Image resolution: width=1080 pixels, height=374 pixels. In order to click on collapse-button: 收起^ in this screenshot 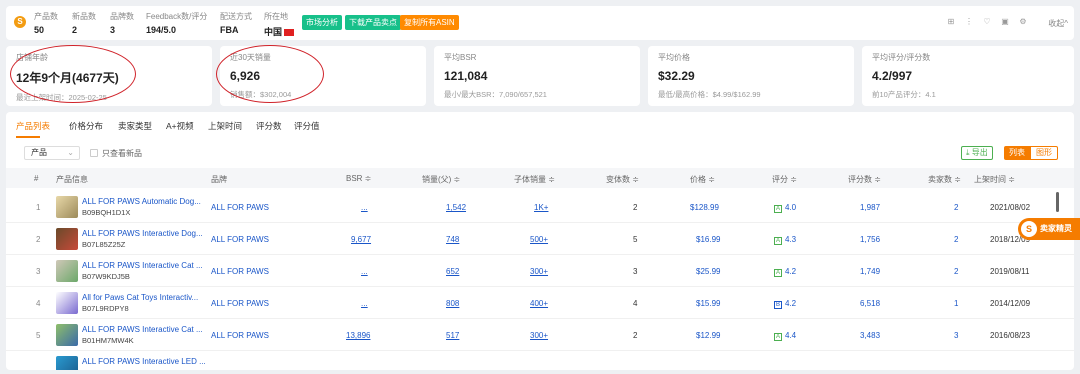, I will do `click(1058, 23)`.